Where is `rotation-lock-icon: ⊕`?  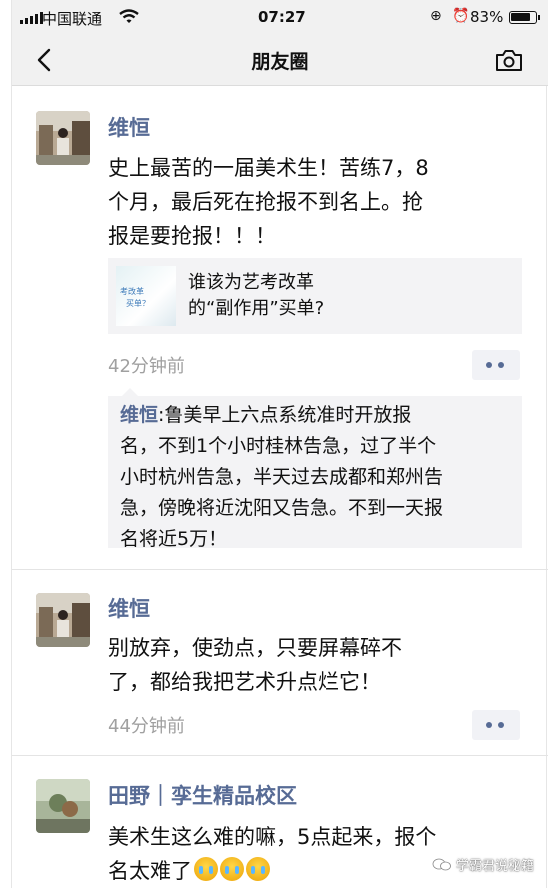 rotation-lock-icon: ⊕ is located at coordinates (436, 16).